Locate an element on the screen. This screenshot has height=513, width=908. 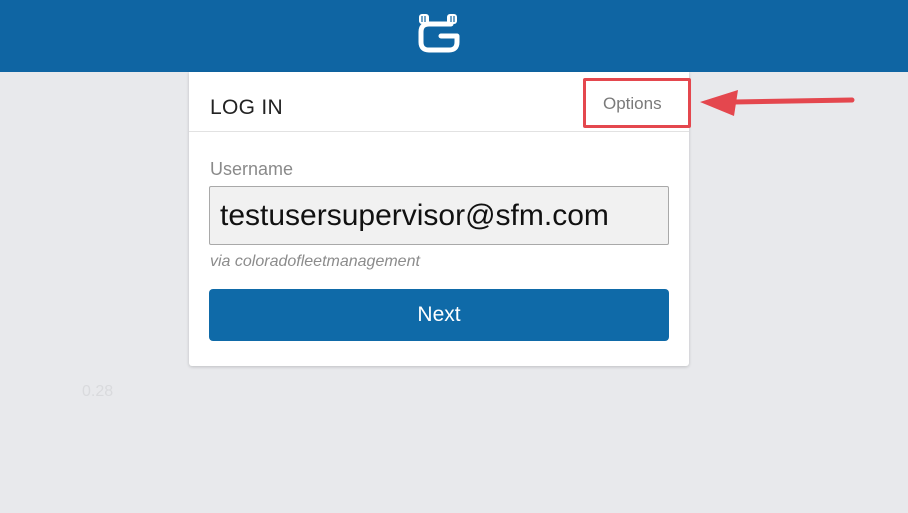
g-robot-logo-icon is located at coordinates (439, 33).